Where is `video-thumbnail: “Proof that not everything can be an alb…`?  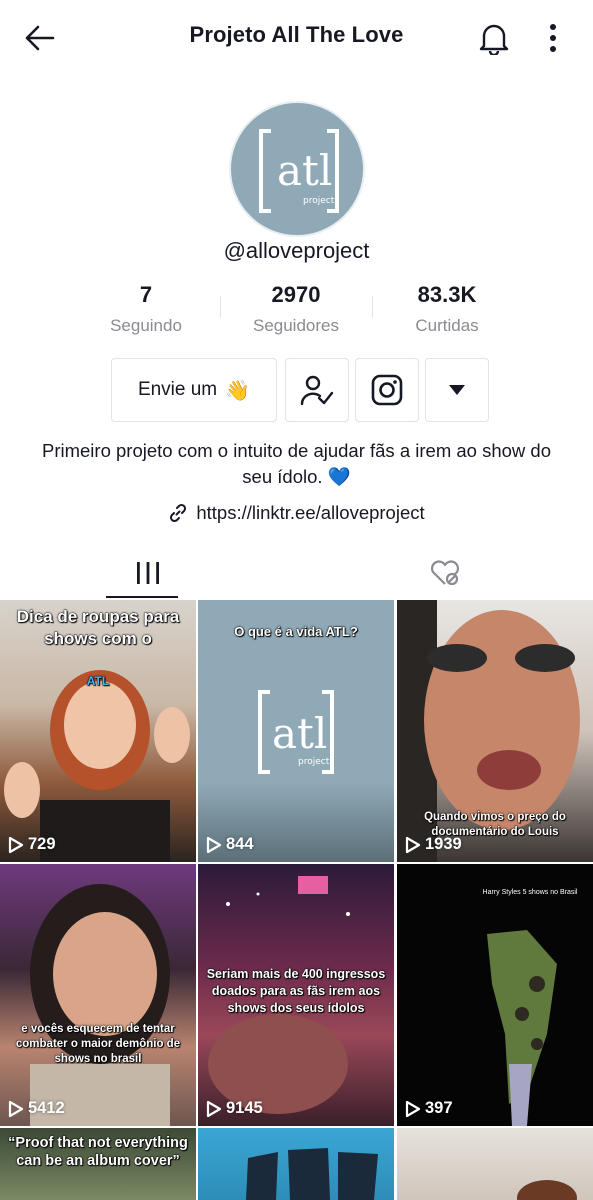
video-thumbnail: “Proof that not everything can be an alb… is located at coordinates (98, 1164).